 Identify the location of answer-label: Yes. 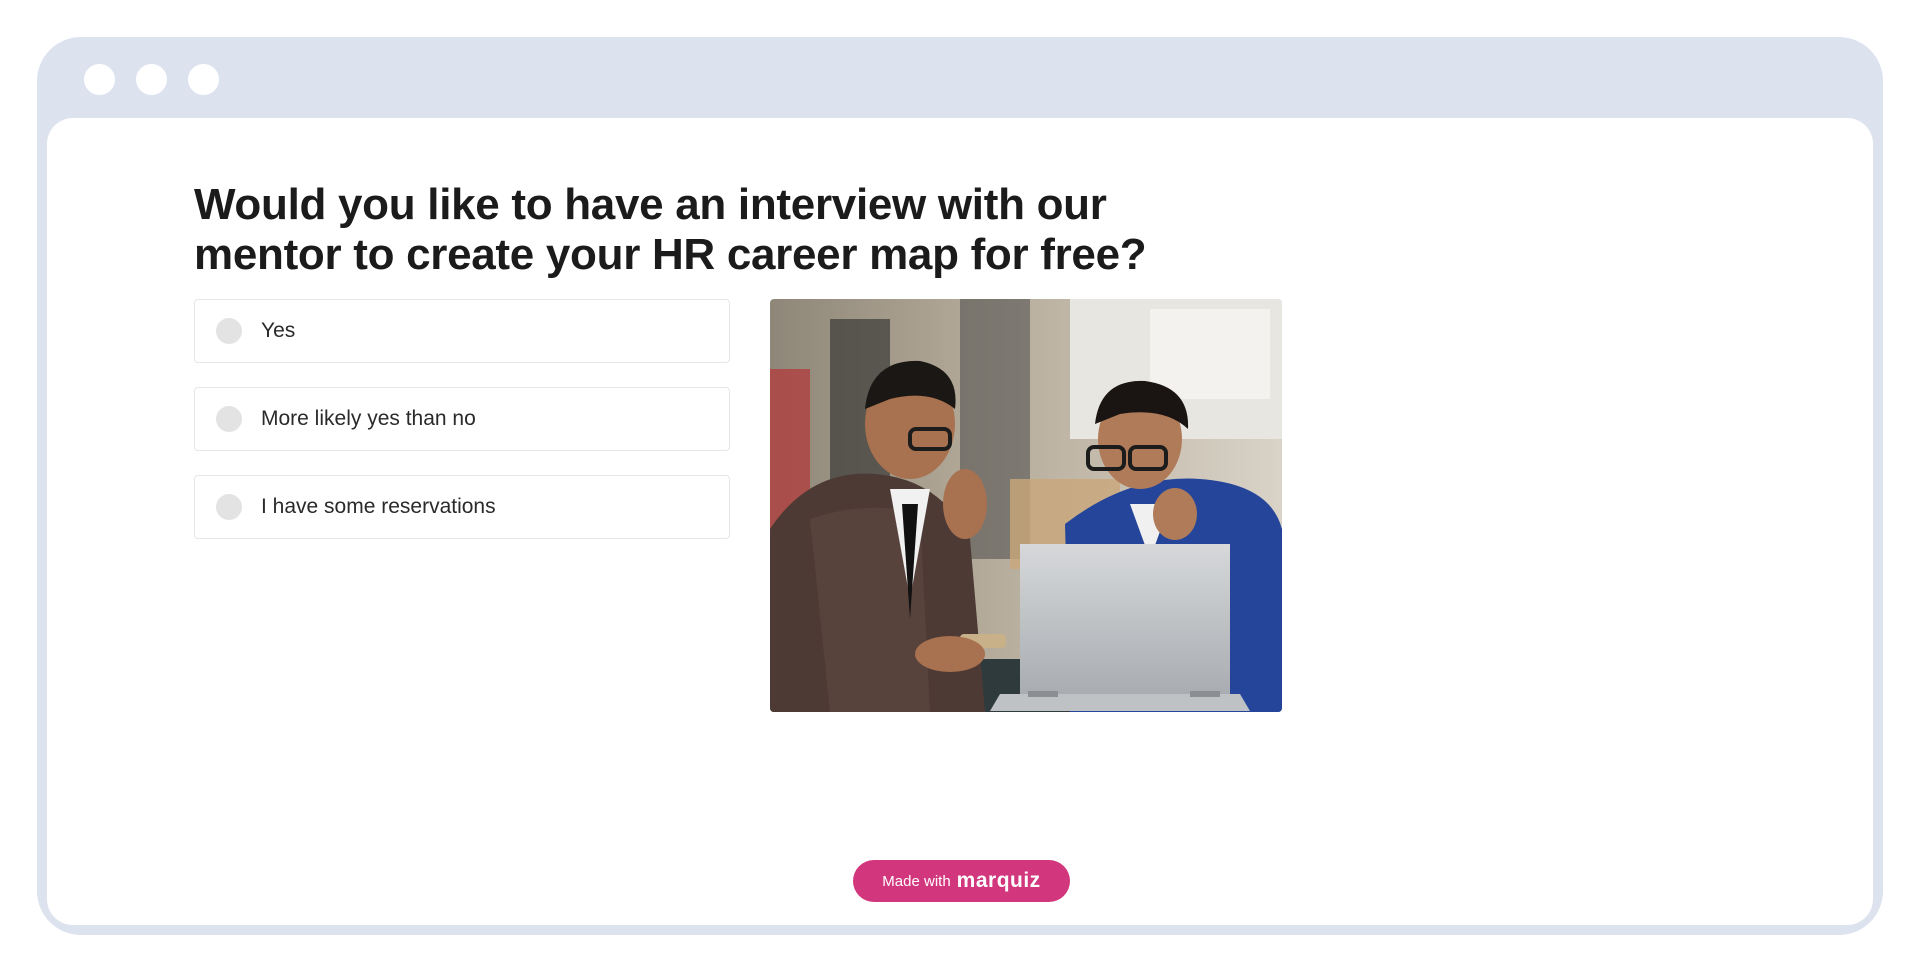
(278, 330).